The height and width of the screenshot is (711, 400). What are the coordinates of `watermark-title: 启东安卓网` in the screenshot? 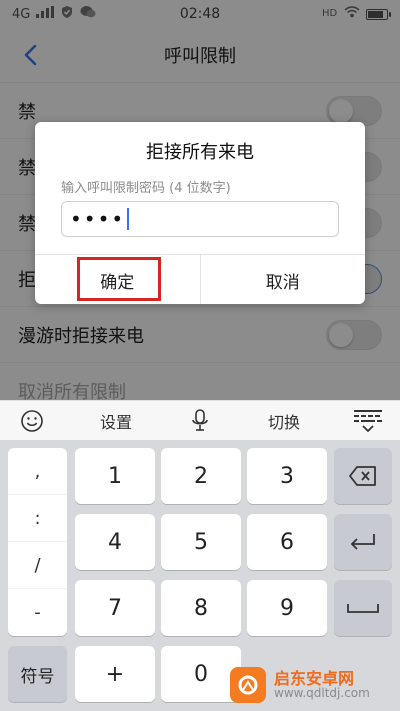 It's located at (314, 678).